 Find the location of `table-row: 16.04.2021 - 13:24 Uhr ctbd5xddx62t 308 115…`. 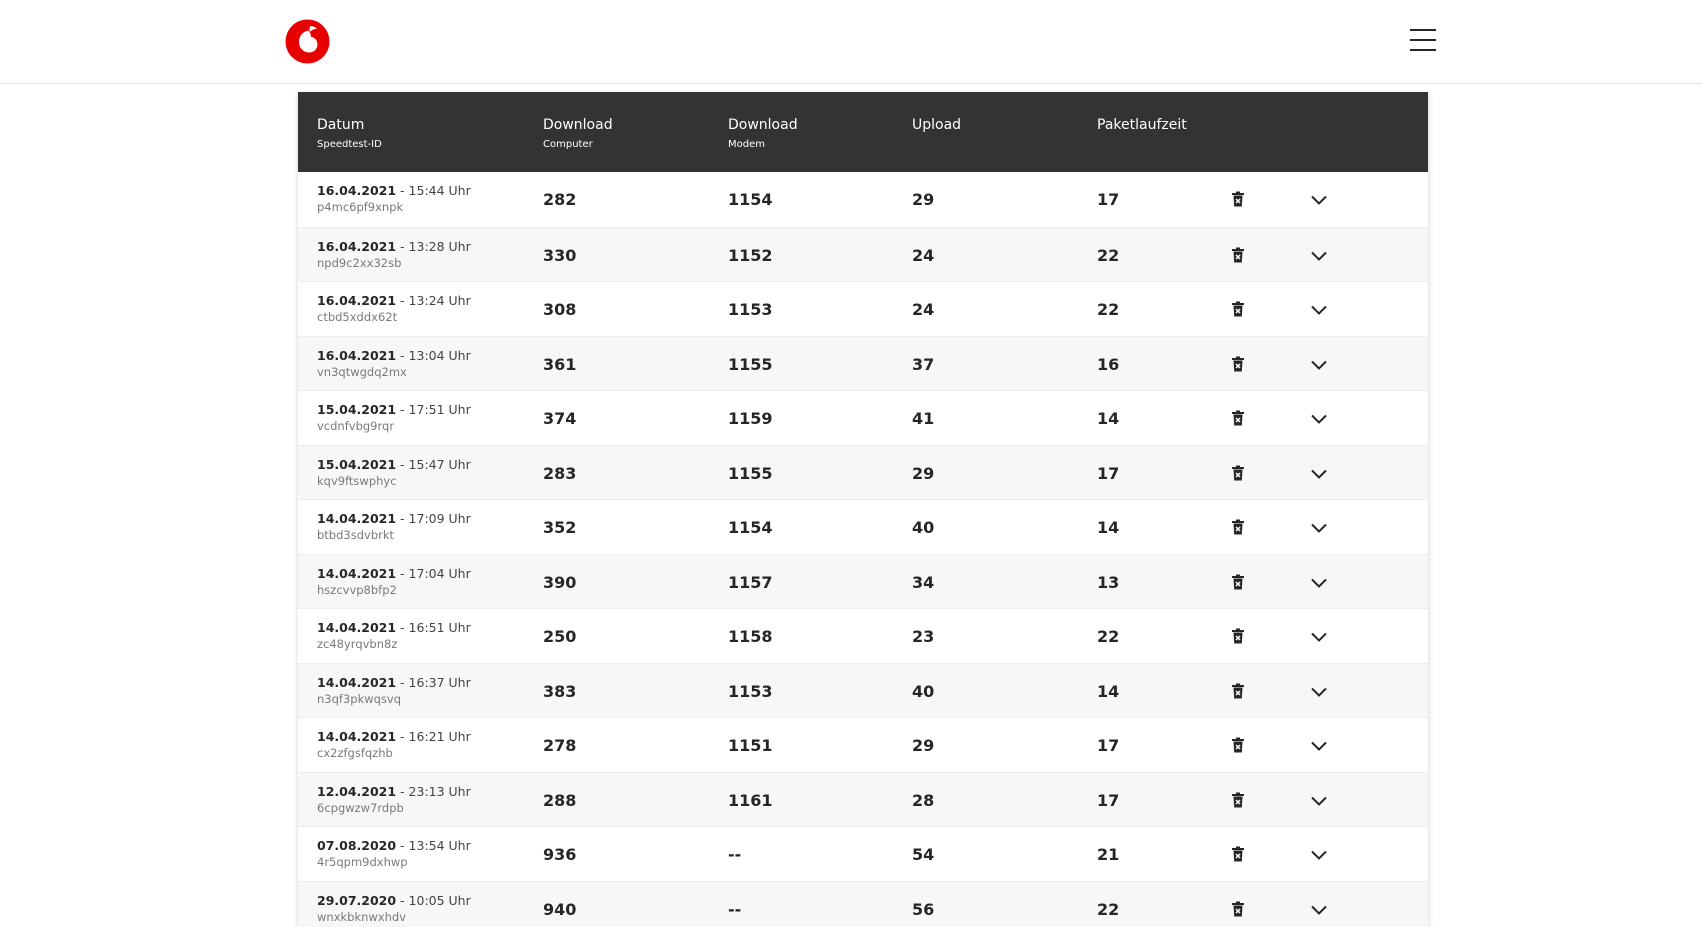

table-row: 16.04.2021 - 13:24 Uhr ctbd5xddx62t 308 115… is located at coordinates (863, 308).